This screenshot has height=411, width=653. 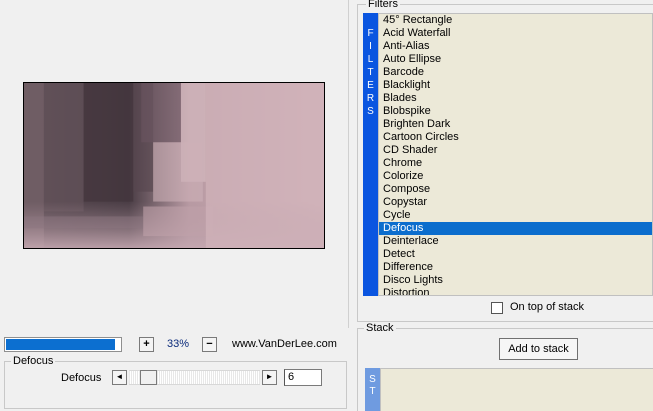 I want to click on filter-item: Colorize, so click(x=515, y=176).